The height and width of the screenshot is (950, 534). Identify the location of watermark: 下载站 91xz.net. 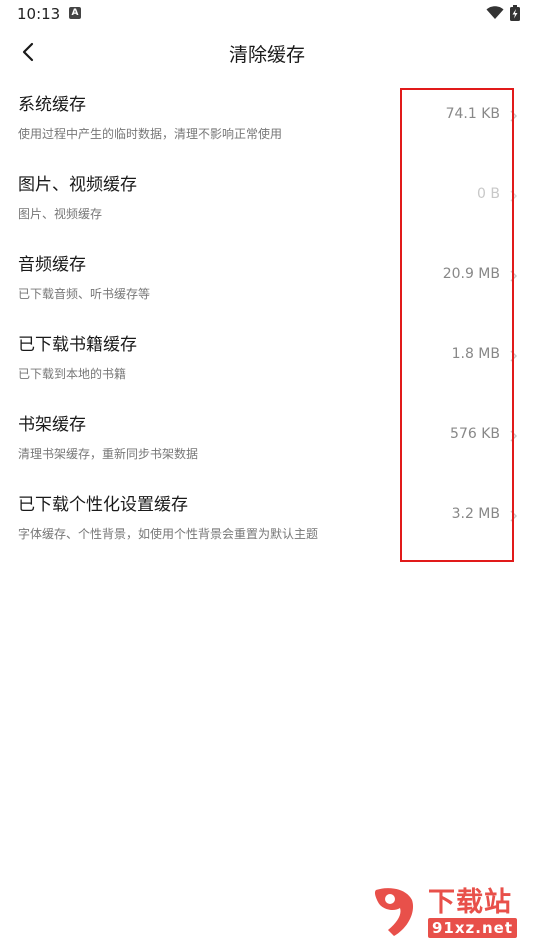
(448, 912).